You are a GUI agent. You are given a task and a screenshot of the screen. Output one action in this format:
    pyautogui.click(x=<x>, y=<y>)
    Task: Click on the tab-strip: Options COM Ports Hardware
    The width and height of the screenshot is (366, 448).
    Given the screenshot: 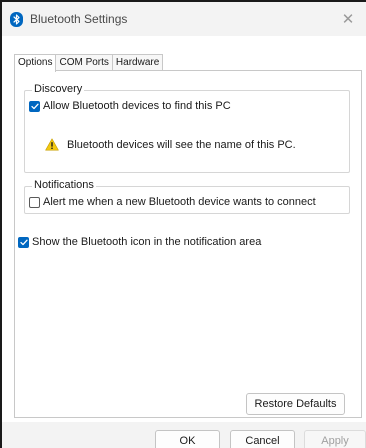 What is the action you would take?
    pyautogui.click(x=89, y=63)
    